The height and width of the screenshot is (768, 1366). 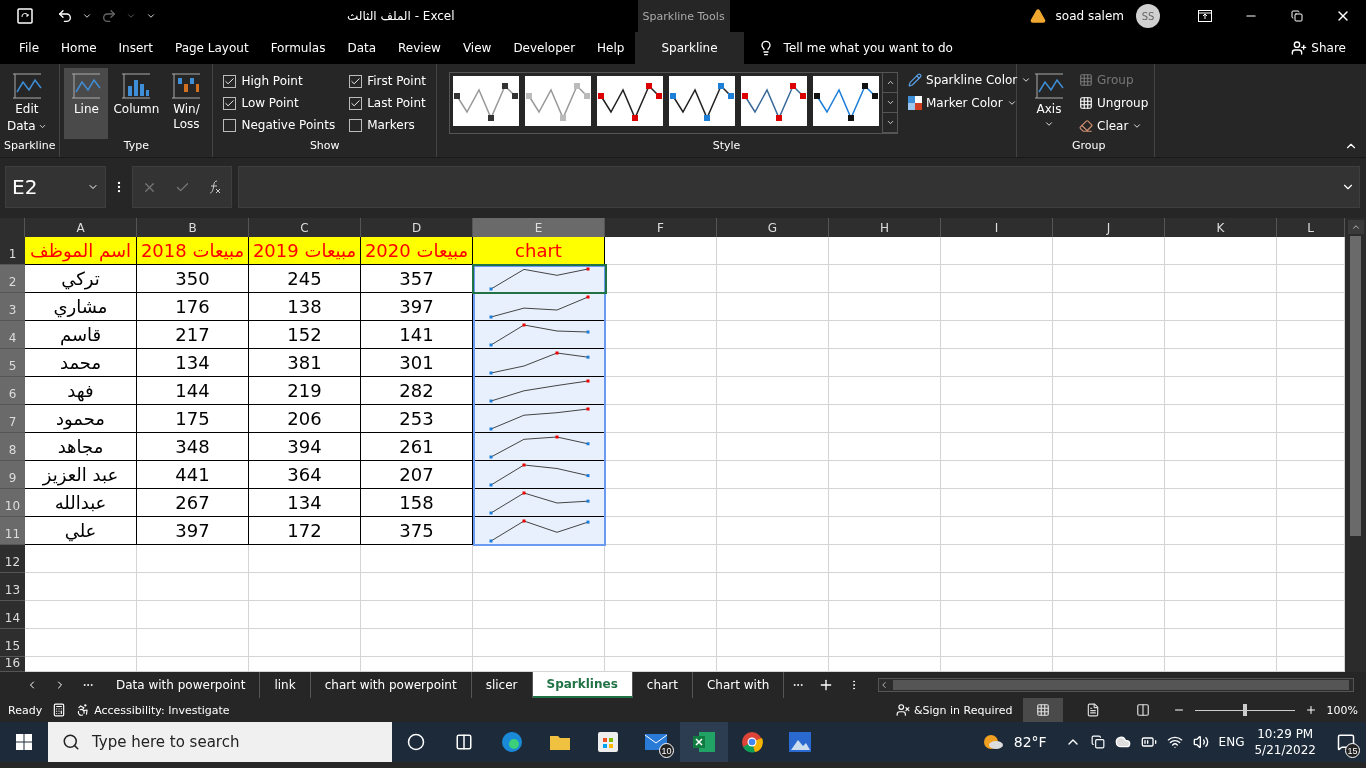 What do you see at coordinates (12, 559) in the screenshot?
I see `row-header: 12` at bounding box center [12, 559].